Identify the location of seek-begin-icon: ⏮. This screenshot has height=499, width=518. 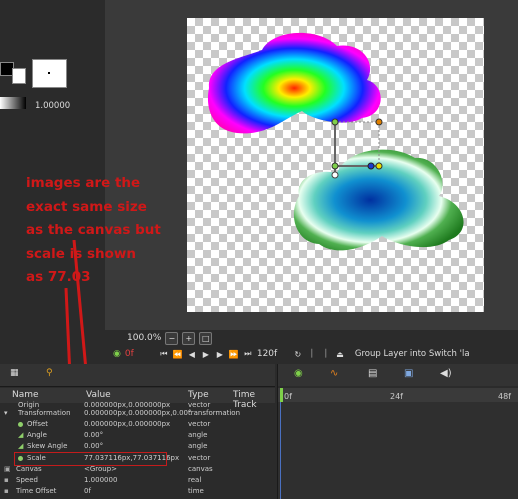
(164, 354).